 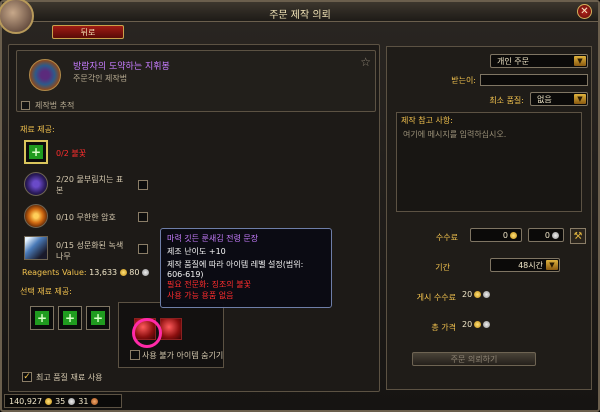 I want to click on total-price-gold: 20, so click(x=467, y=324).